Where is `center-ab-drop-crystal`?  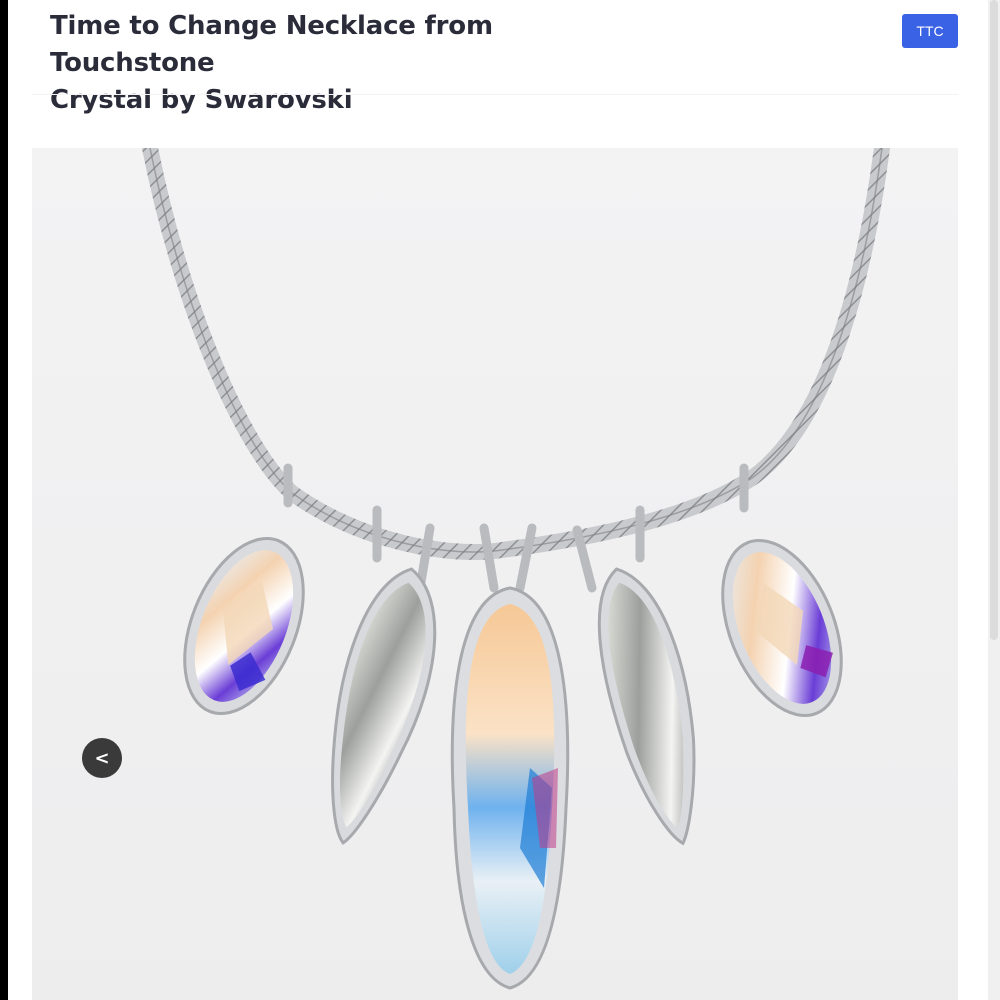
center-ab-drop-crystal is located at coordinates (510, 788).